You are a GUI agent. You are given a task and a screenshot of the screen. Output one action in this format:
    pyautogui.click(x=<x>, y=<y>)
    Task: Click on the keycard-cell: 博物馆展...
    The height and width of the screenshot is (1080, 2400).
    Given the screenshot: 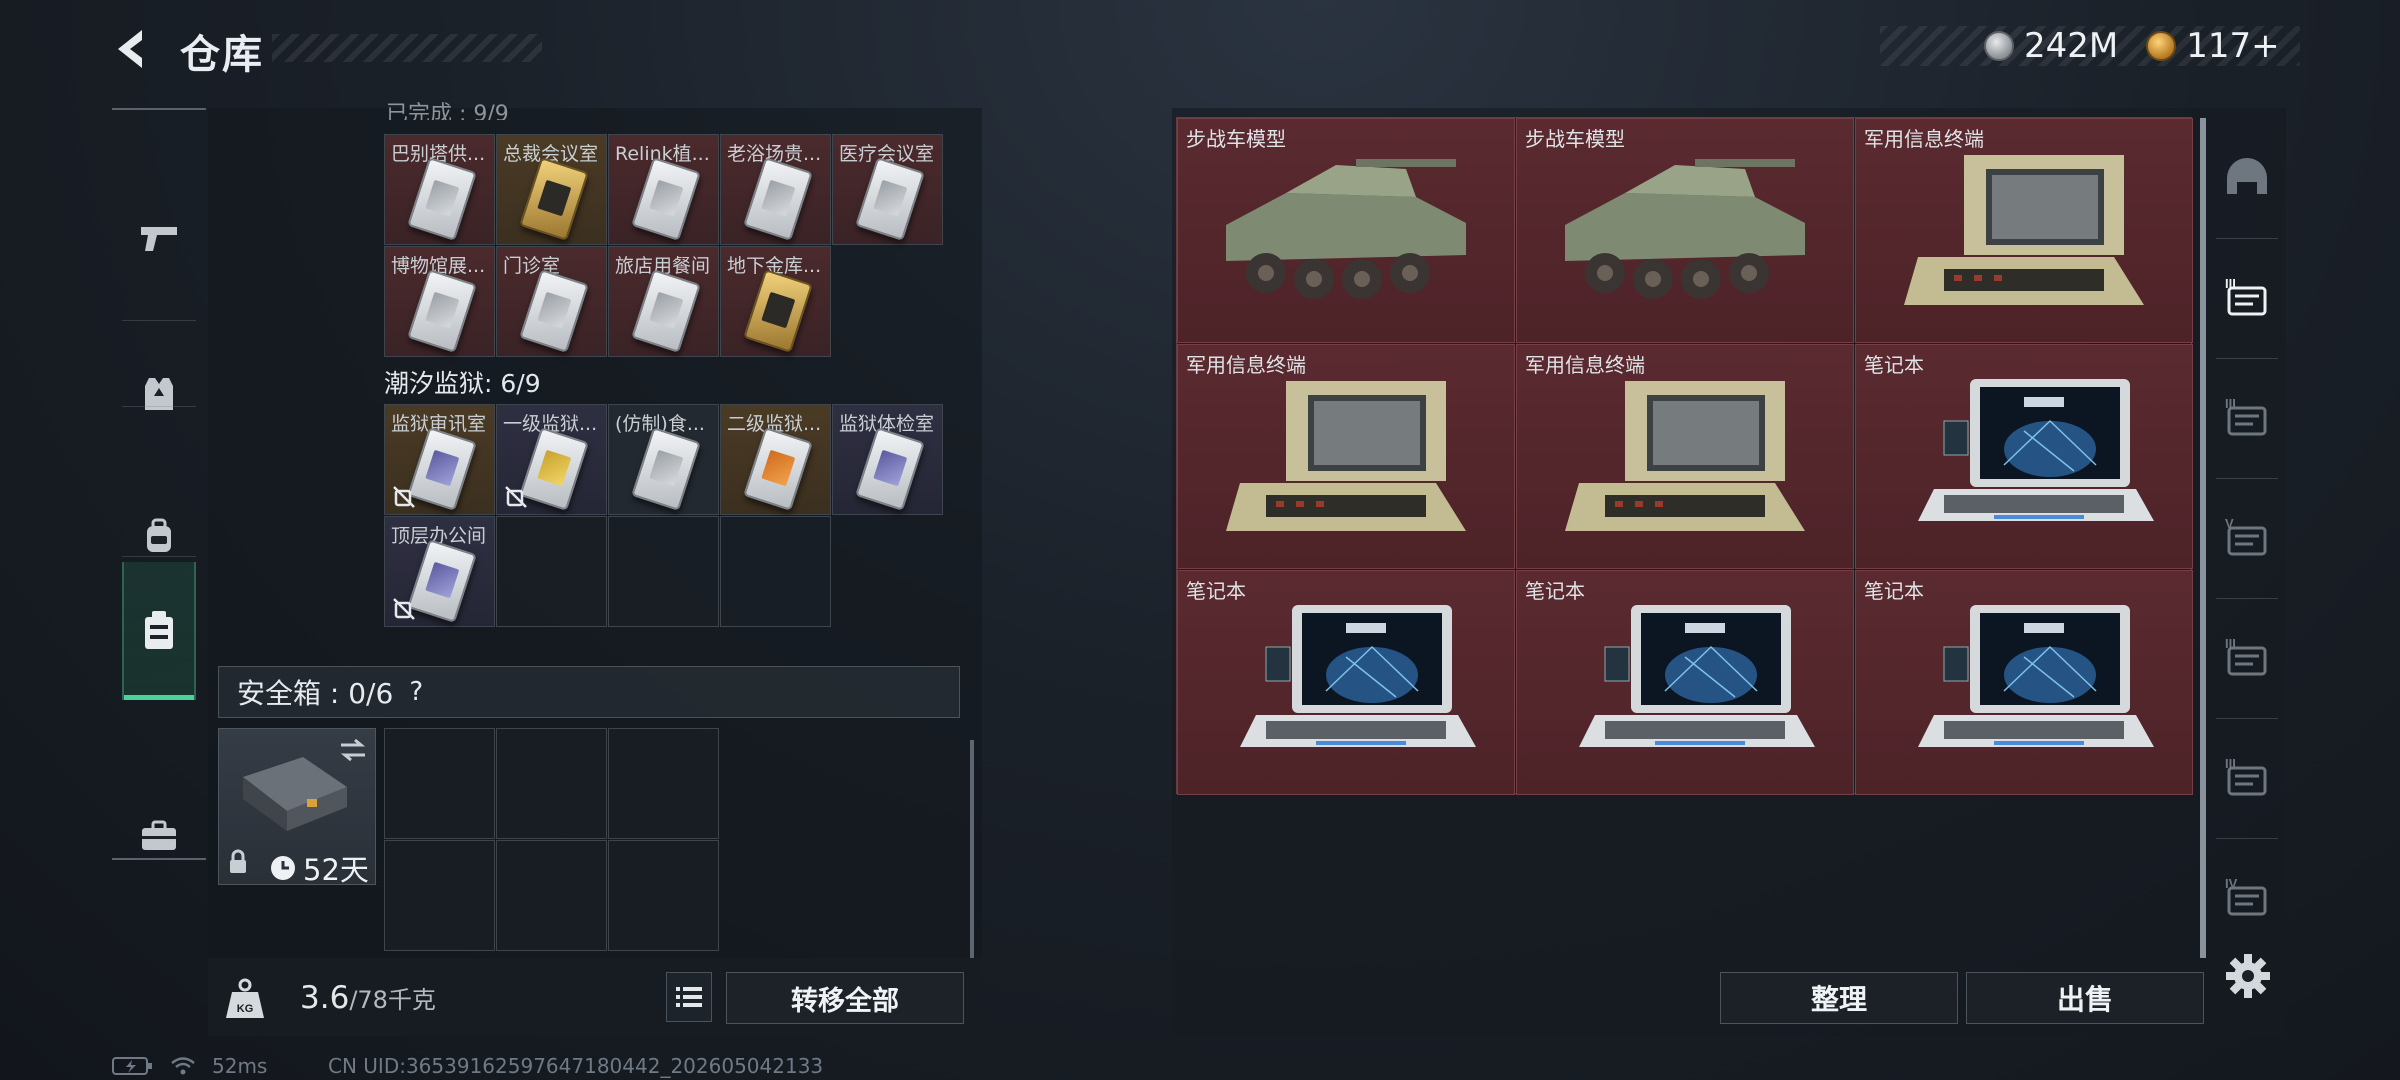 What is the action you would take?
    pyautogui.click(x=439, y=301)
    